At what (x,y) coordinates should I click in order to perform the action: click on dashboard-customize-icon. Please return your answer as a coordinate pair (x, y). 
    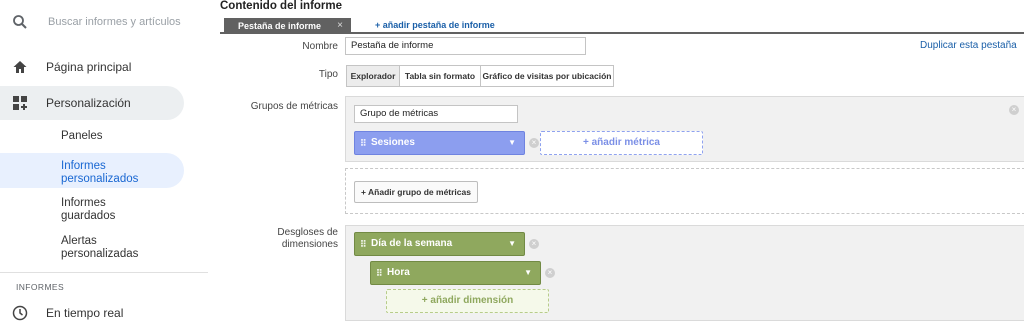
    Looking at the image, I should click on (20, 105).